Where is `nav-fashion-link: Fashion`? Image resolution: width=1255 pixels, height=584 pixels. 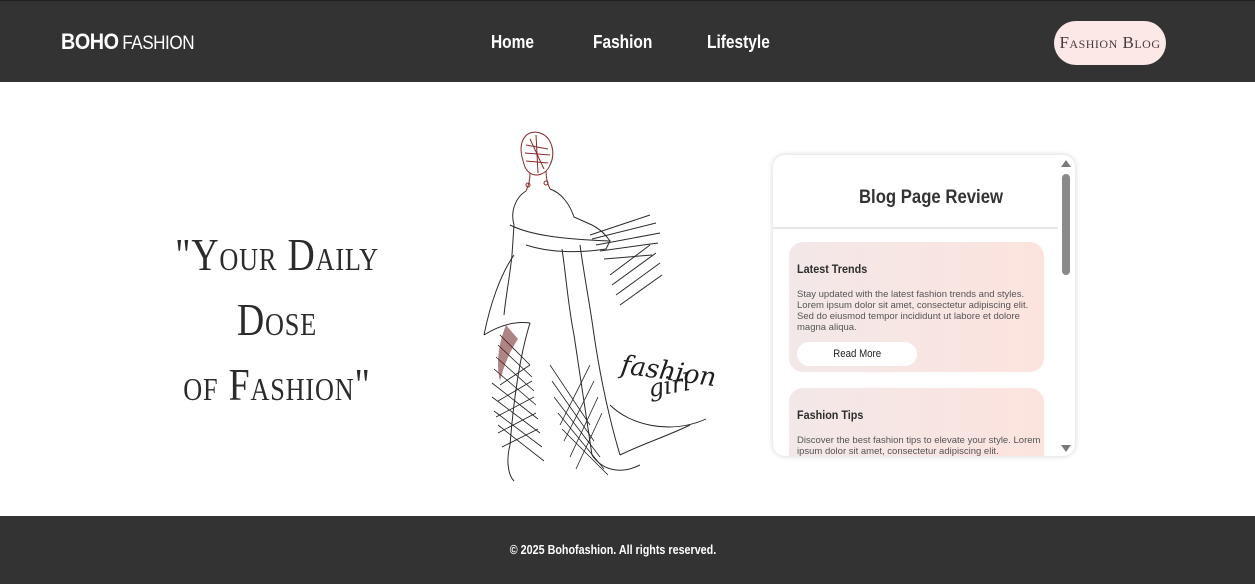
nav-fashion-link: Fashion is located at coordinates (622, 42).